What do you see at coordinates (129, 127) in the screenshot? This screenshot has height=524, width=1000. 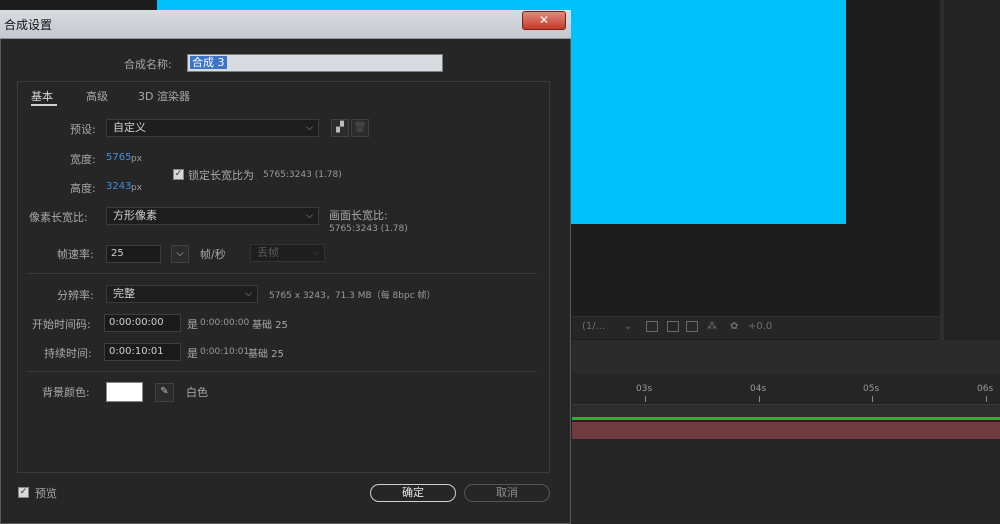 I see `preset-value: 自定义` at bounding box center [129, 127].